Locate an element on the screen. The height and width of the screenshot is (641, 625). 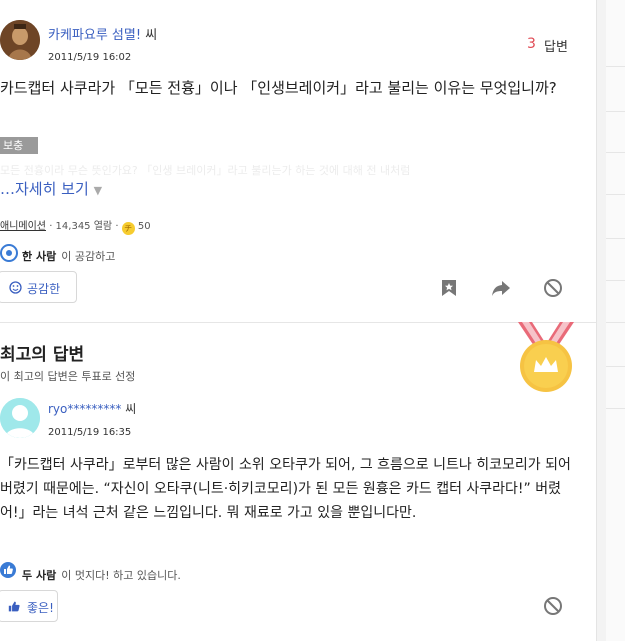
answer-count: 3 is located at coordinates (531, 44).